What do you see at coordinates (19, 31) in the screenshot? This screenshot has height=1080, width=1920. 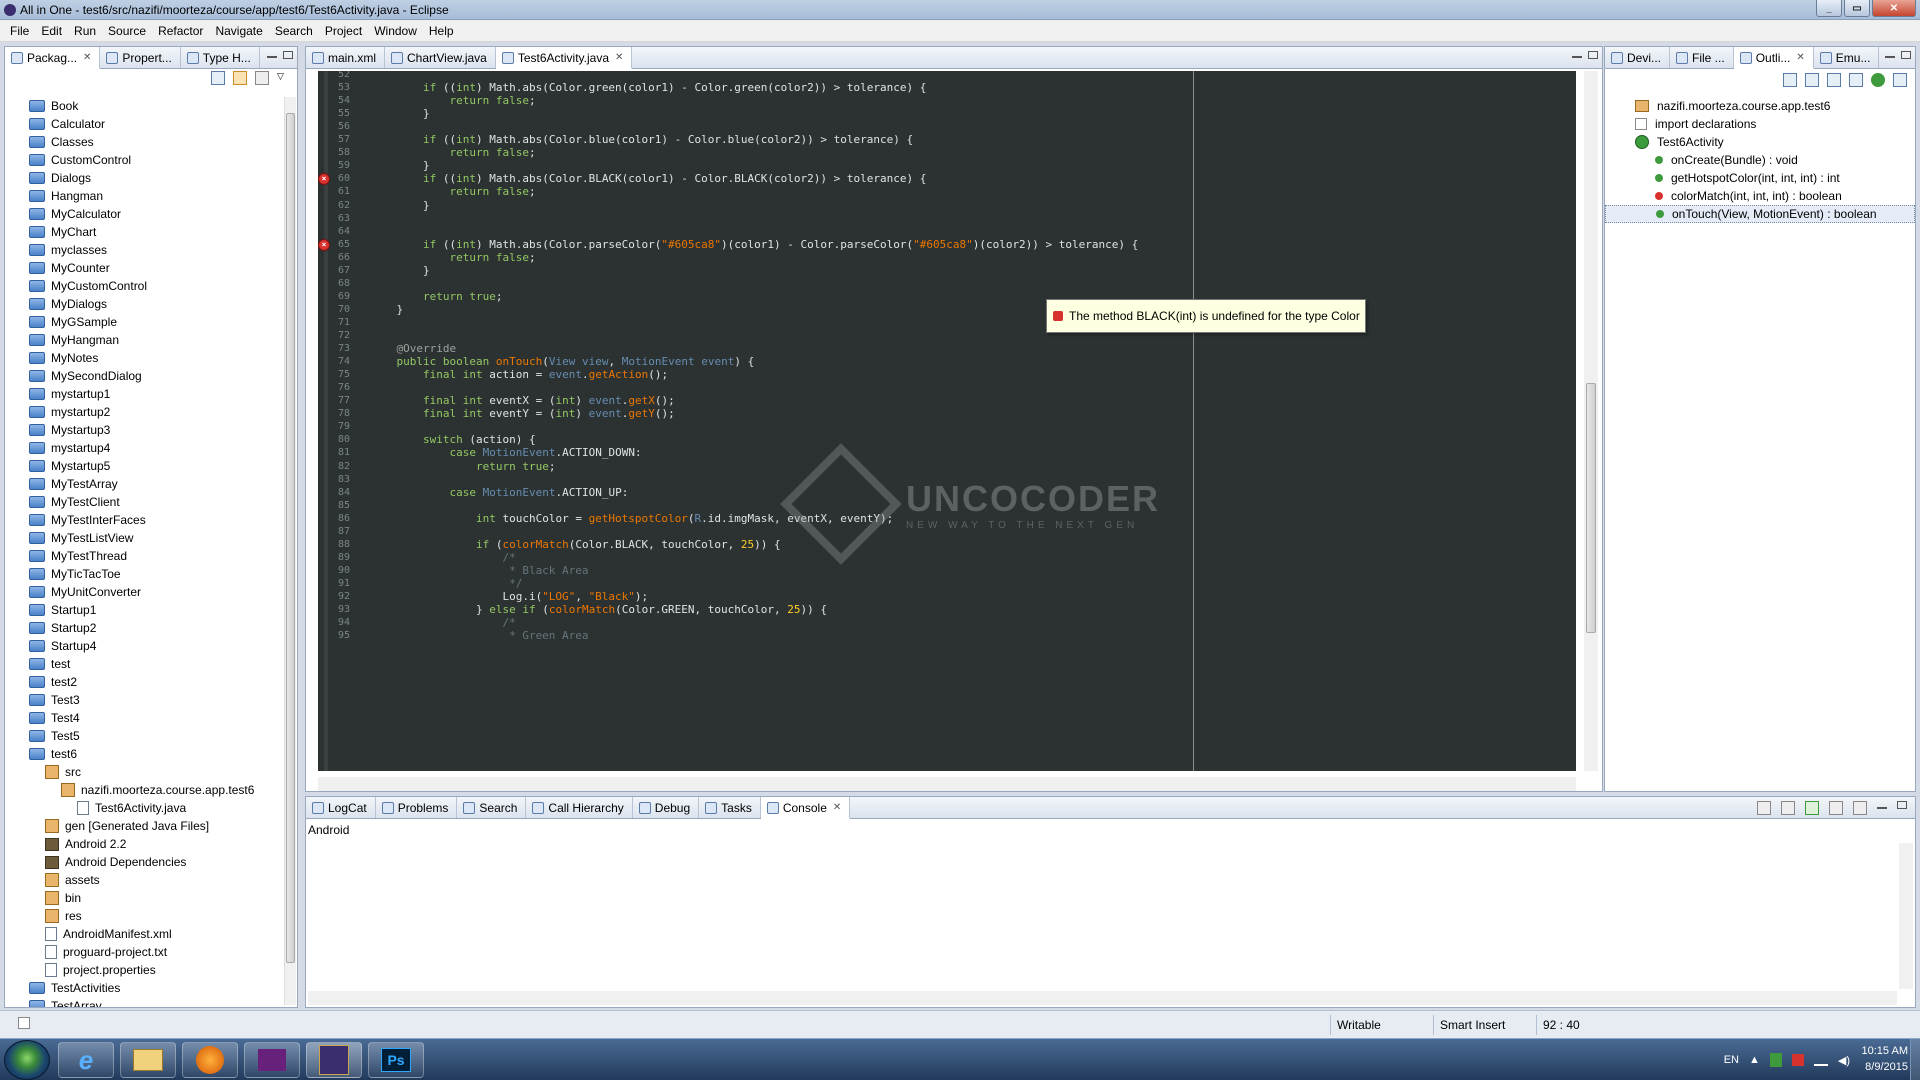 I see `menu-file: File` at bounding box center [19, 31].